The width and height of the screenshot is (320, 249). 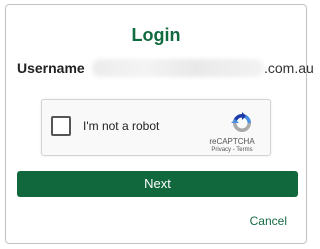 What do you see at coordinates (156, 35) in the screenshot?
I see `page-title: Login` at bounding box center [156, 35].